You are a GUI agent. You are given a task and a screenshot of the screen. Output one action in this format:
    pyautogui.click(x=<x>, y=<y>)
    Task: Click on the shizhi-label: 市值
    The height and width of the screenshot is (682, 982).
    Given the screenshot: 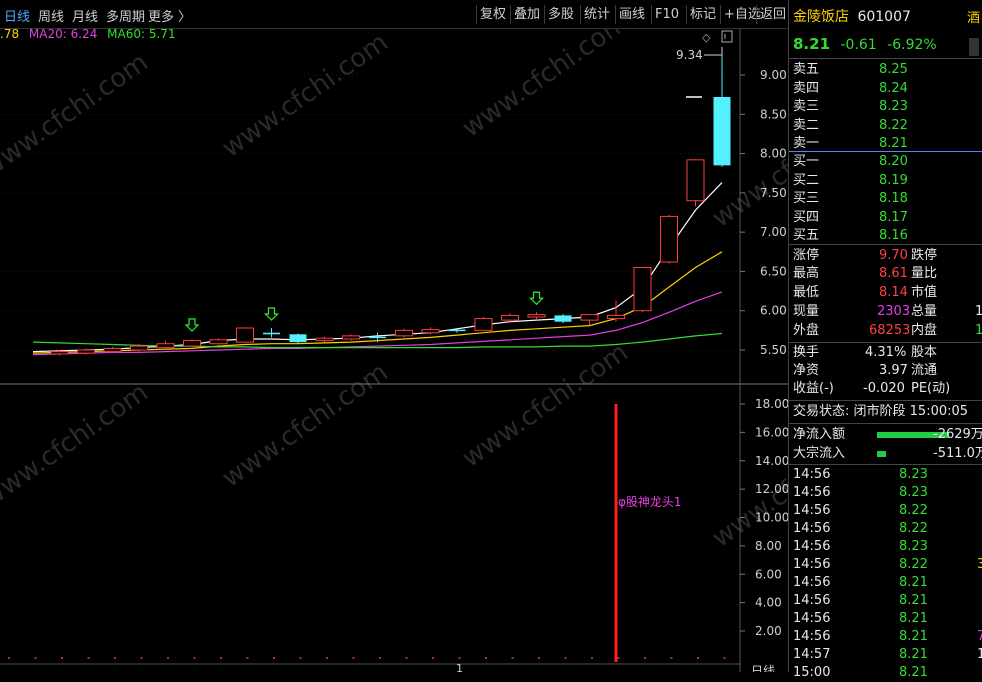 What is the action you would take?
    pyautogui.click(x=924, y=292)
    